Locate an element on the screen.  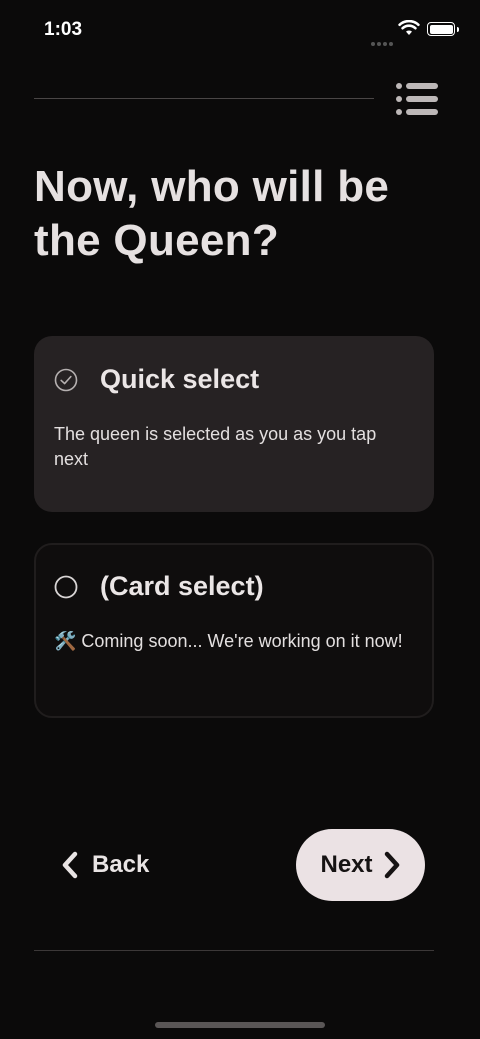
cellular-signal-icon is located at coordinates (383, 39).